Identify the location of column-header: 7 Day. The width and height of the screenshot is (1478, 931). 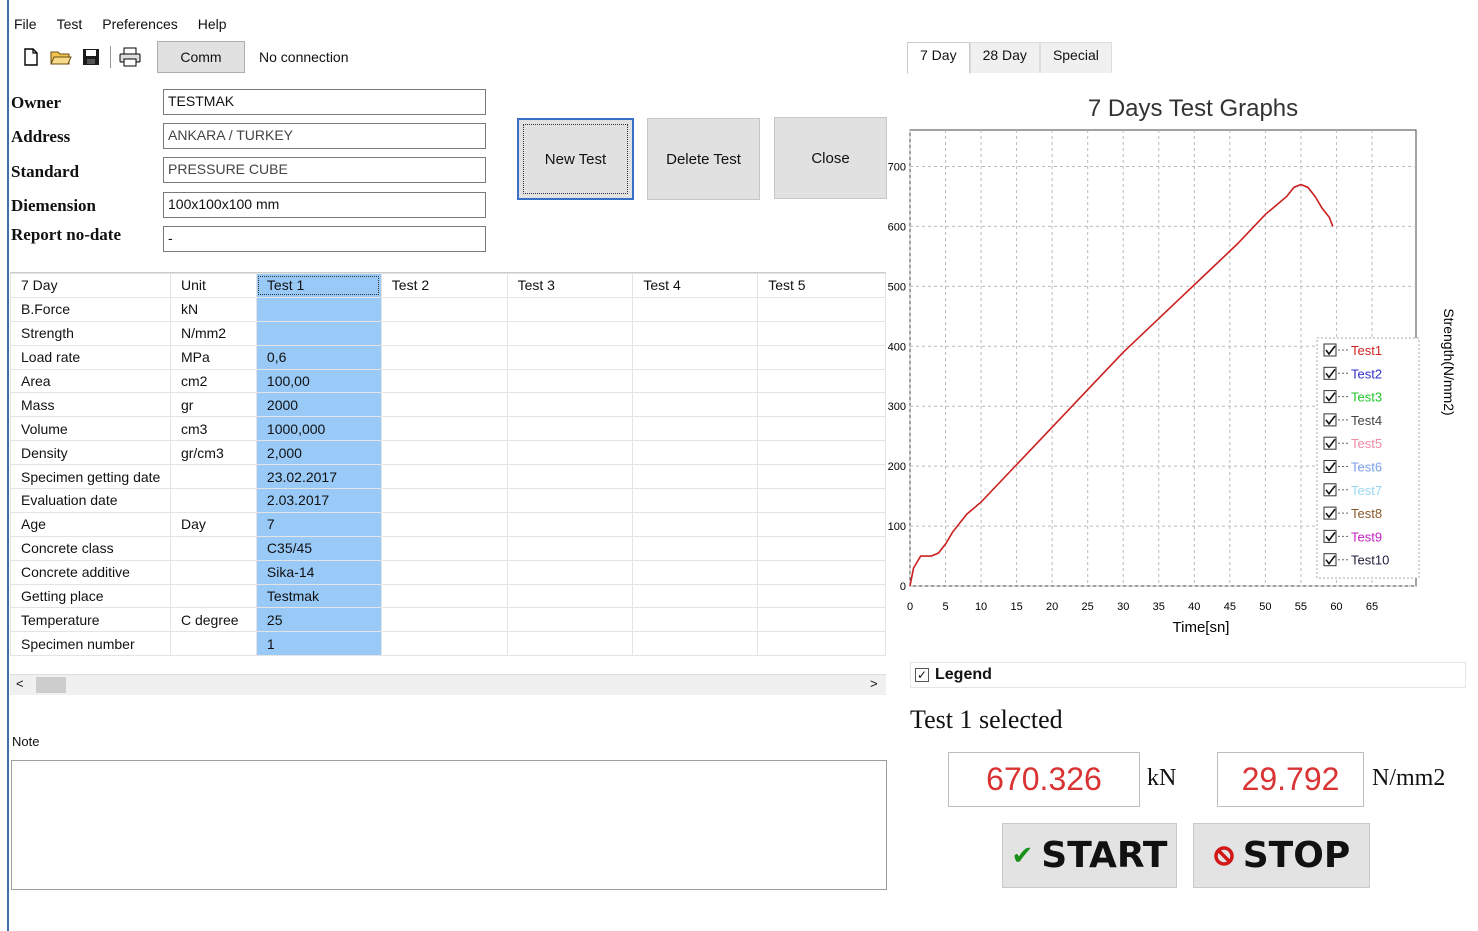
(90, 285).